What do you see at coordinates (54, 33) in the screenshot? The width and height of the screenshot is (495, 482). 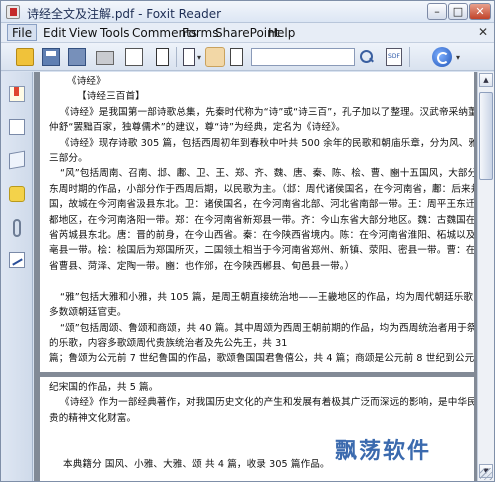 I see `menu-edit: Edit` at bounding box center [54, 33].